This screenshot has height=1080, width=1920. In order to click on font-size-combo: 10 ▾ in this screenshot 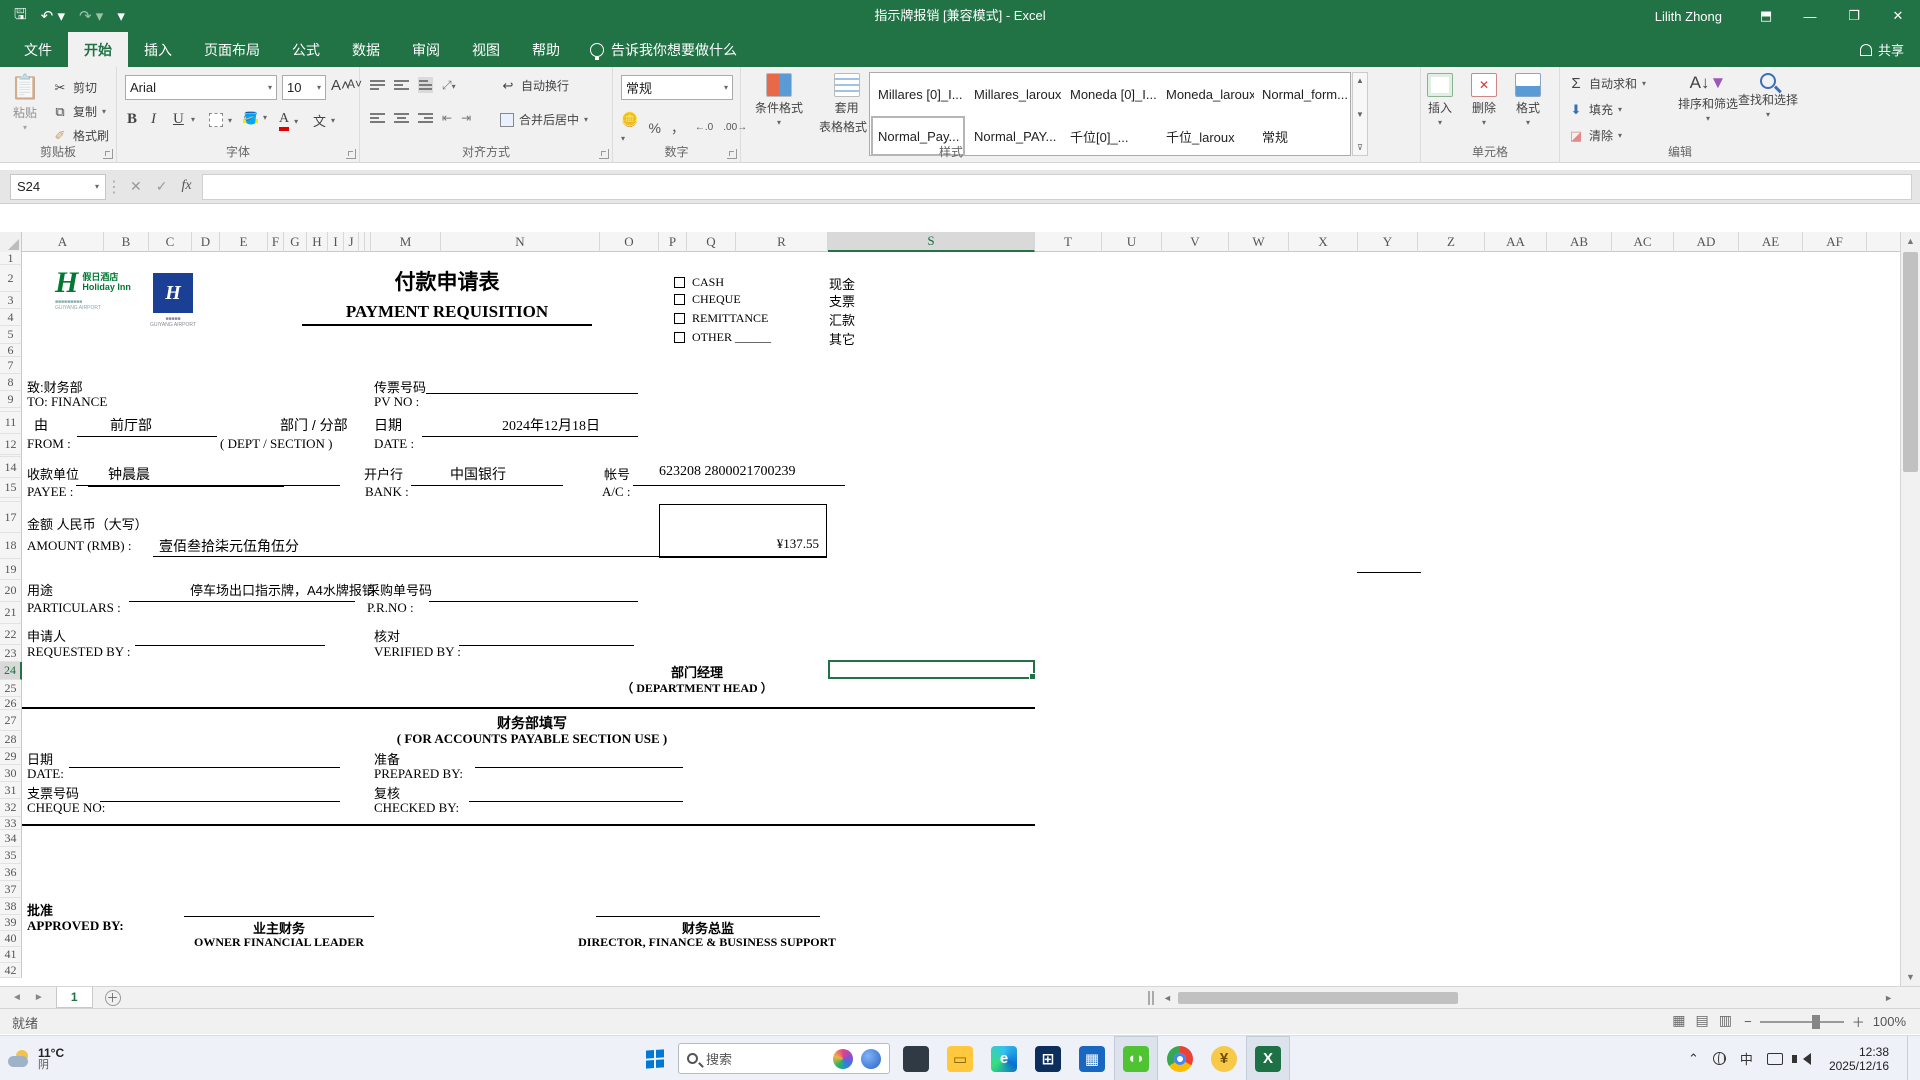, I will do `click(304, 87)`.